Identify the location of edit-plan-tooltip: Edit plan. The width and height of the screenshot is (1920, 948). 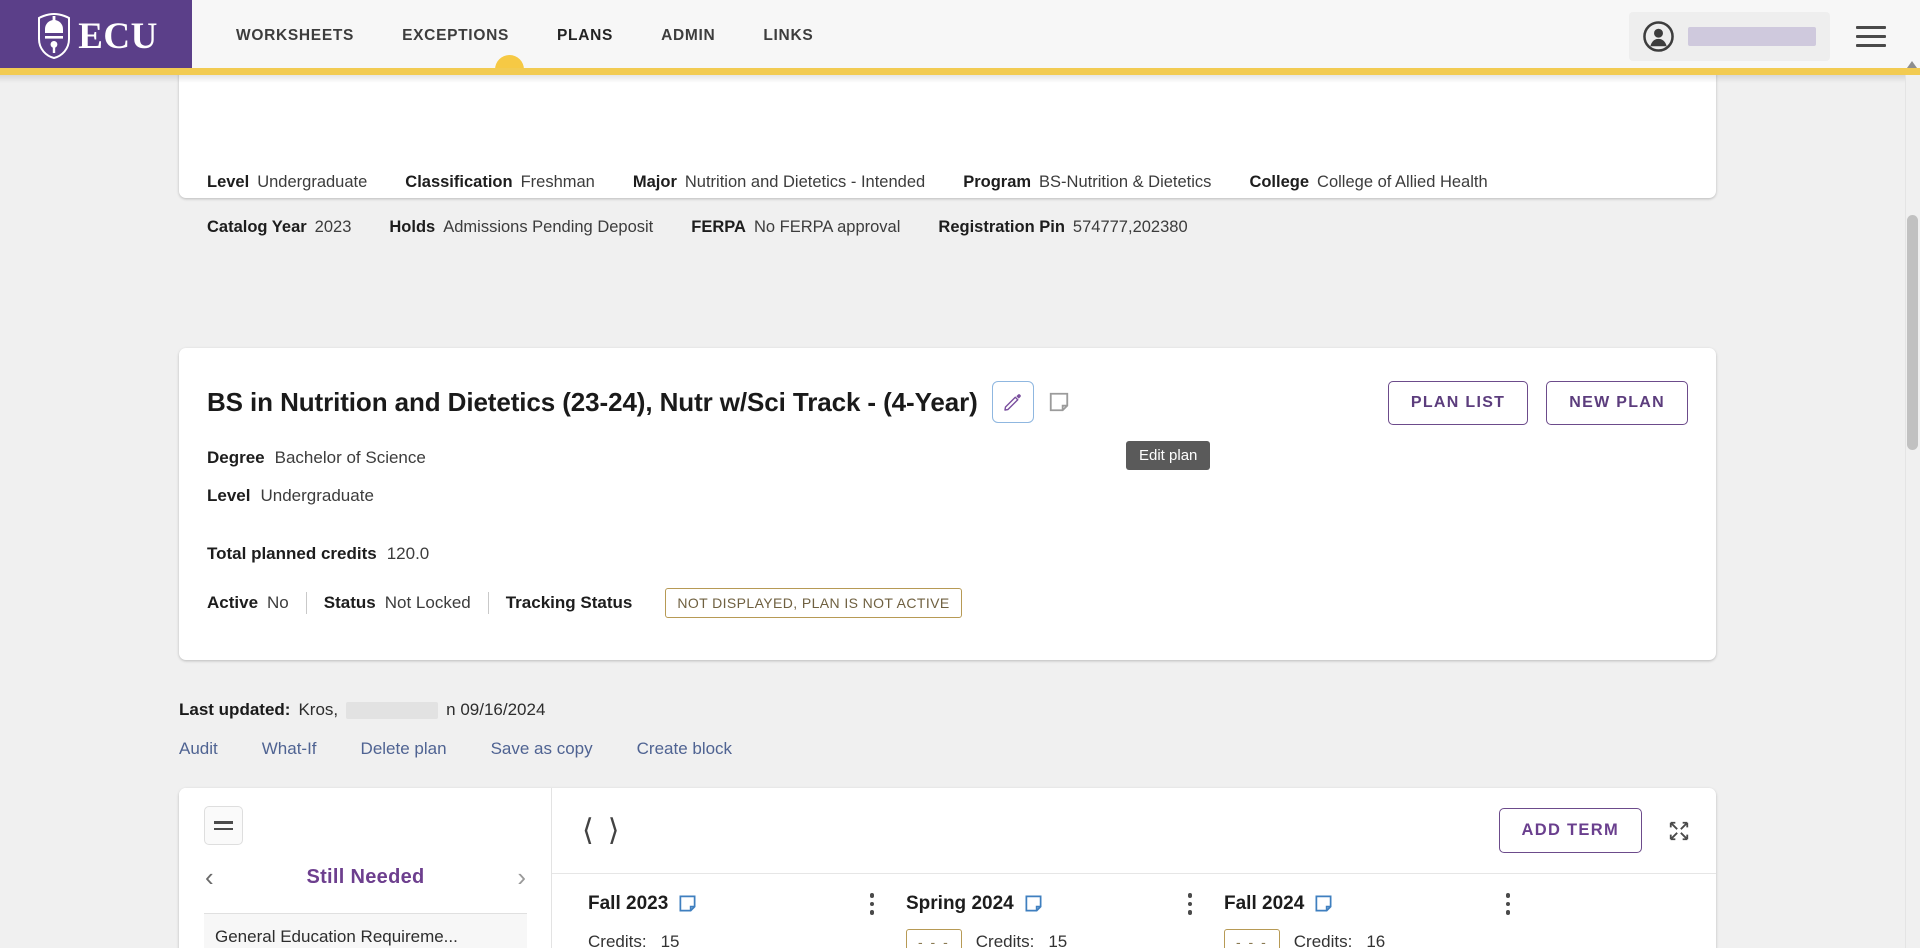
(1168, 455).